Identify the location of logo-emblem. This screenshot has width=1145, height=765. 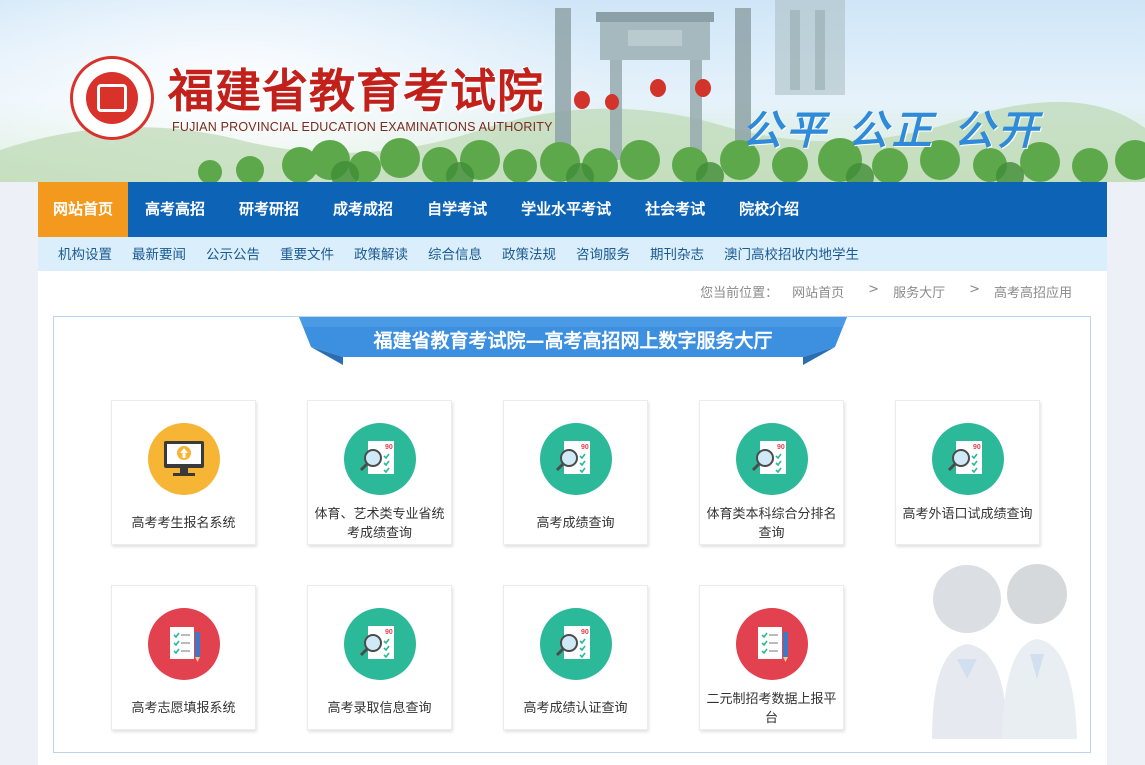
(112, 98).